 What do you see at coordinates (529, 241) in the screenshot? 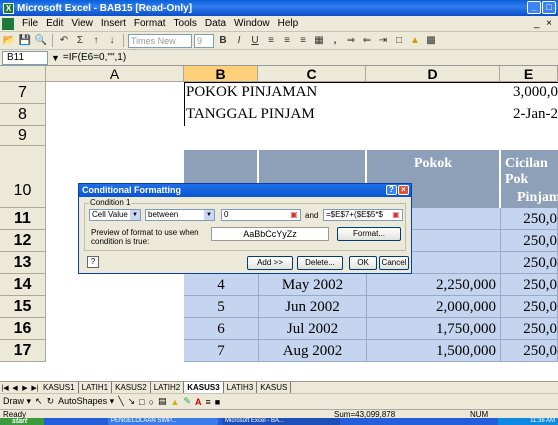
I see `cell-e12: 250,0` at bounding box center [529, 241].